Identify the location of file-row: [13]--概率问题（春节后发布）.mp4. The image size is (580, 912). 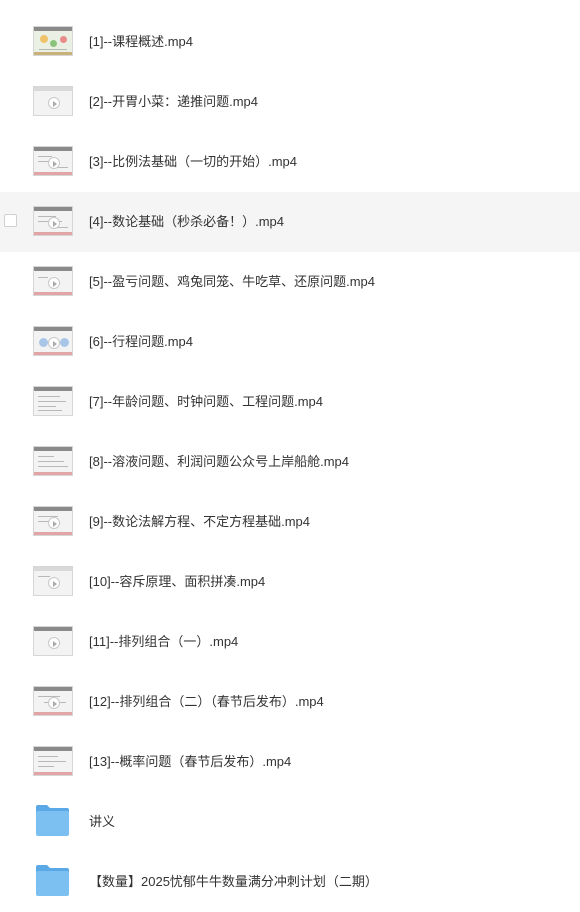
(290, 762).